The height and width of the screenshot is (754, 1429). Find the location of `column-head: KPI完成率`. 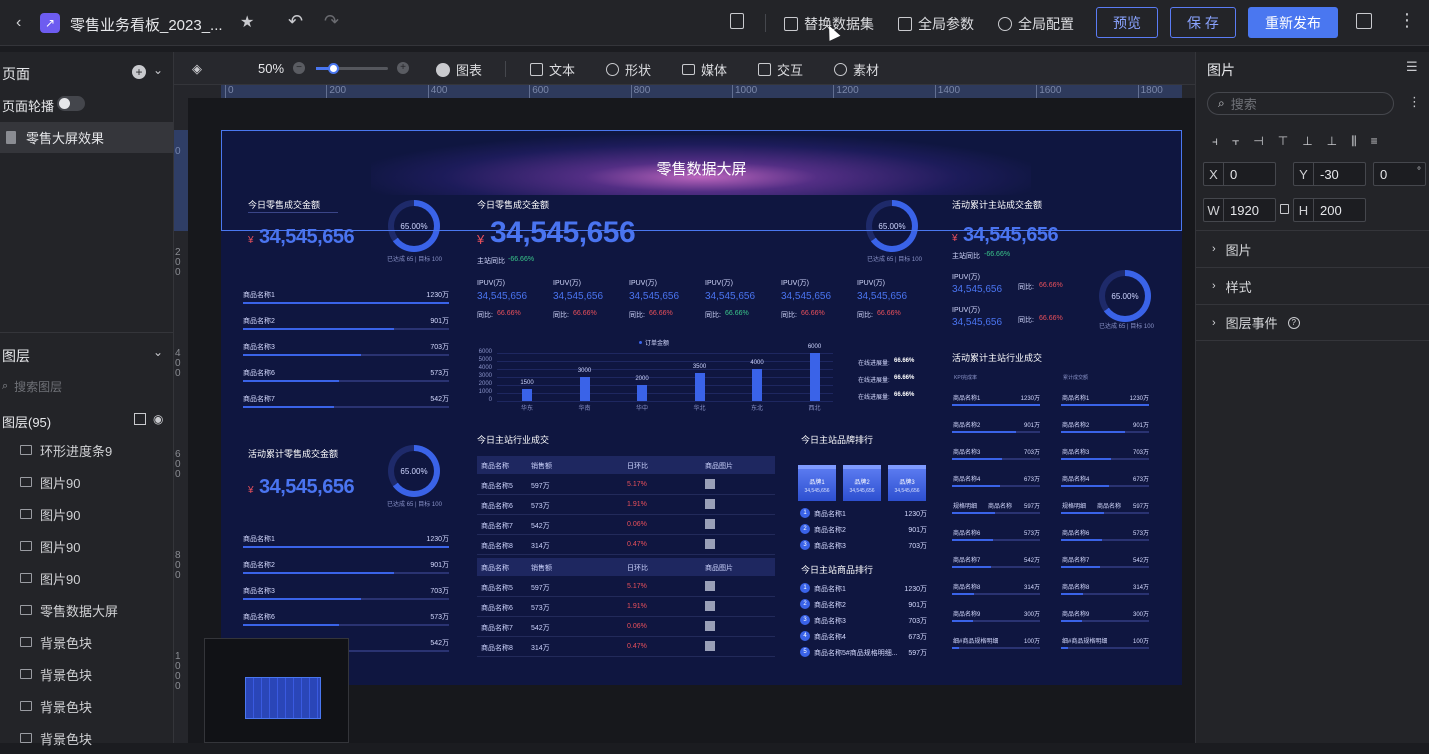

column-head: KPI完成率 is located at coordinates (966, 378).